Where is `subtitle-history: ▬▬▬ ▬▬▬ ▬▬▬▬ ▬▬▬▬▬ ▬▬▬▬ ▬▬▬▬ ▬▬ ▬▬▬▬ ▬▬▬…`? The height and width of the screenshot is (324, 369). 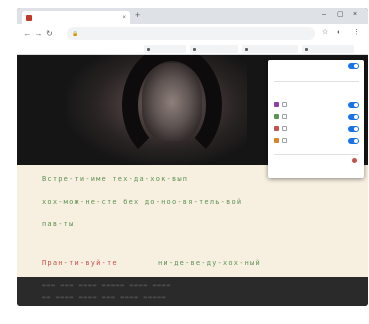 subtitle-history: ▬▬▬ ▬▬▬ ▬▬▬▬ ▬▬▬▬▬ ▬▬▬▬ ▬▬▬▬ ▬▬ ▬▬▬▬ ▬▬▬… is located at coordinates (192, 291).